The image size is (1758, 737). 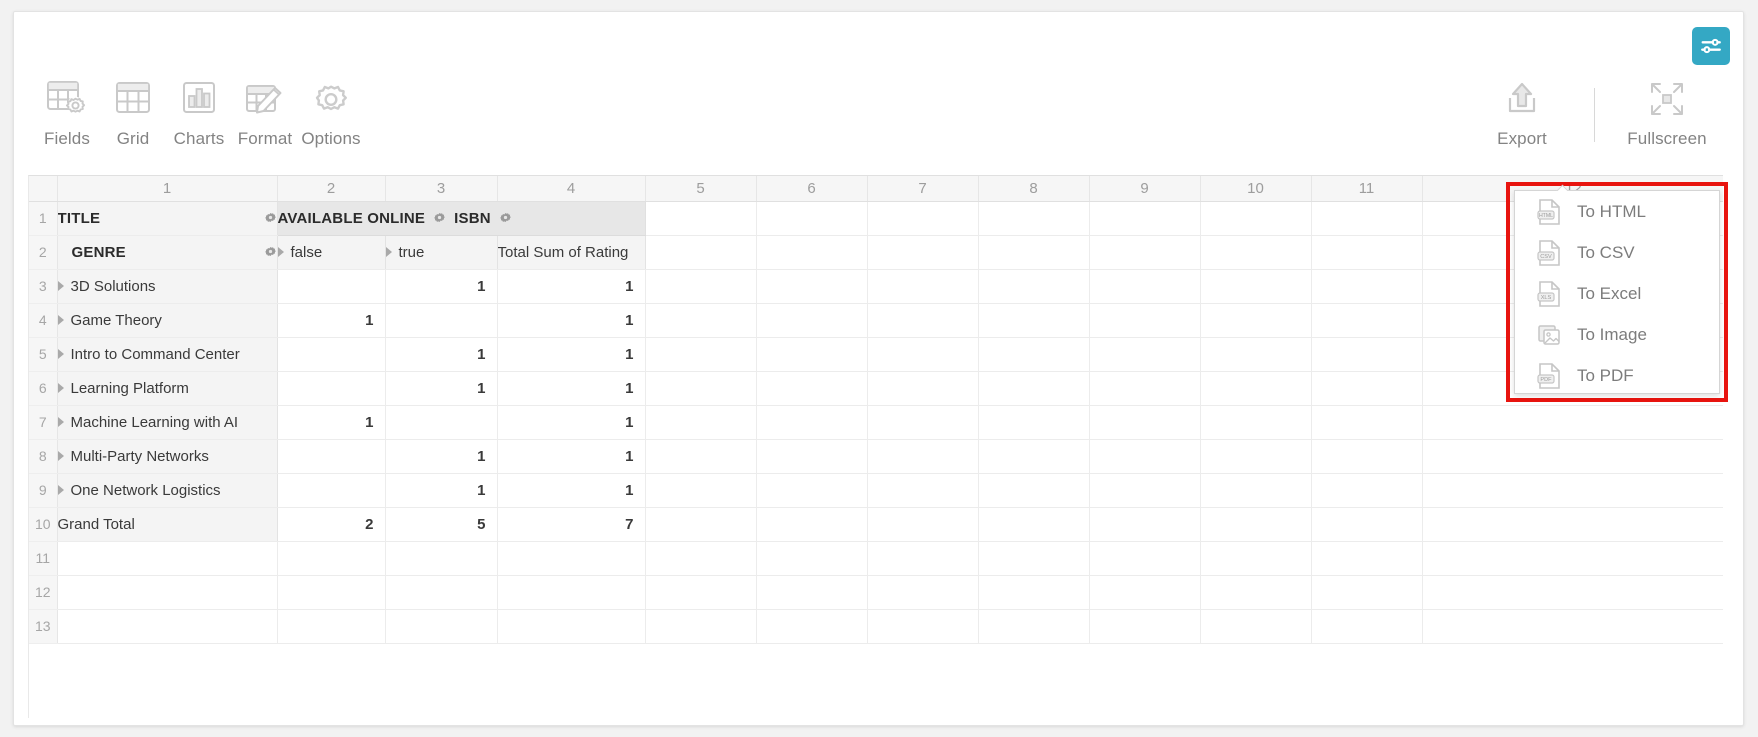 I want to click on column-header-2: 2, so click(x=331, y=189).